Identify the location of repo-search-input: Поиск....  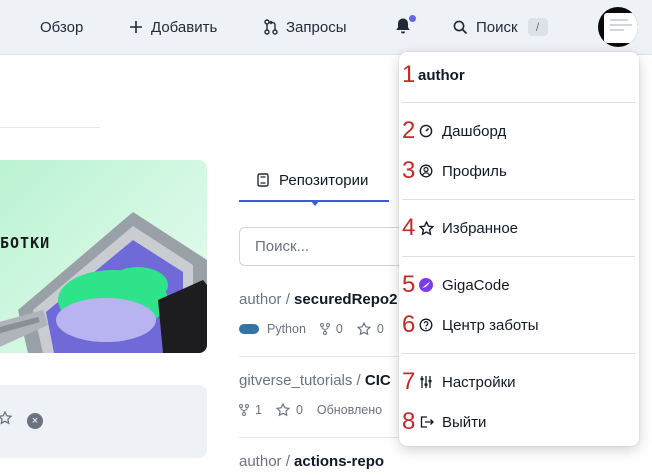
(324, 246).